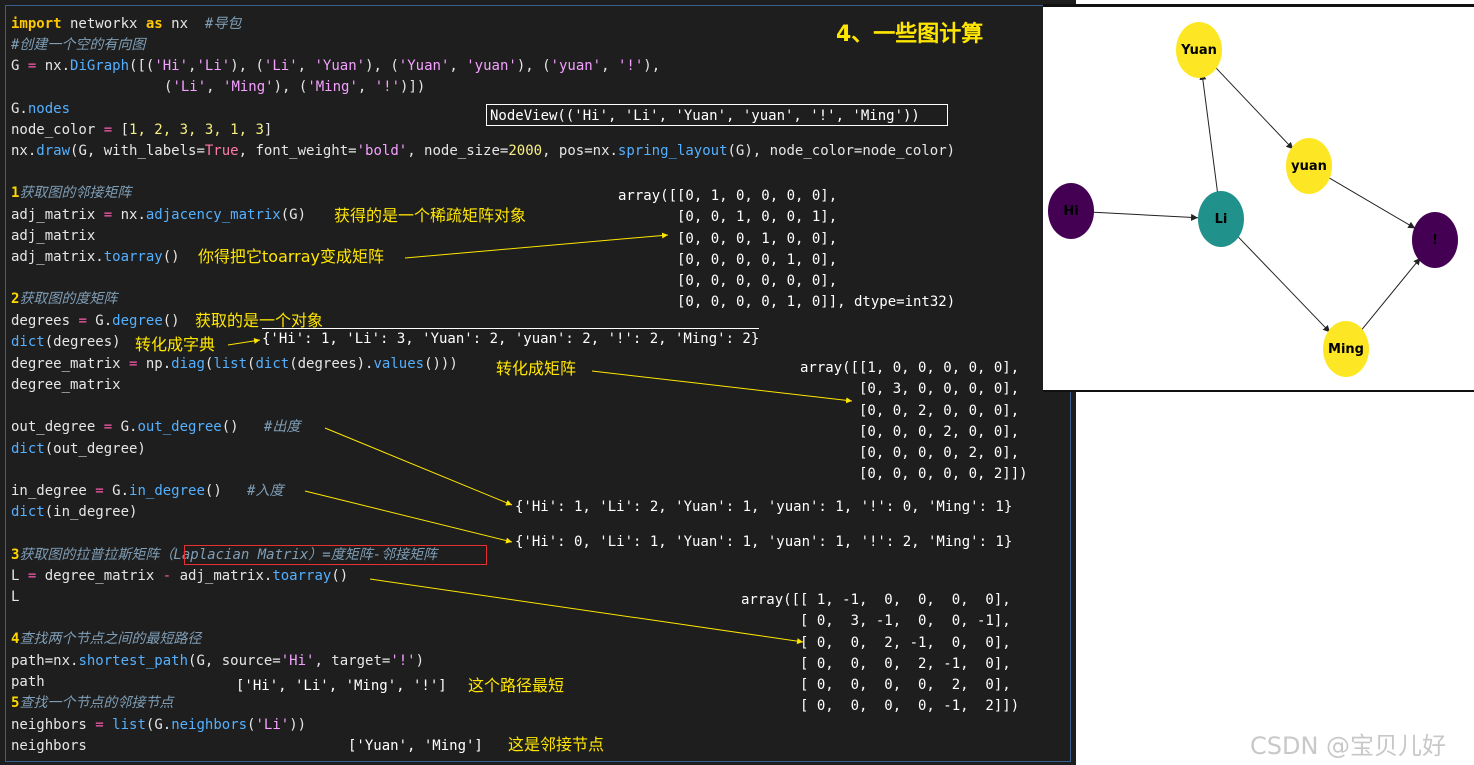 The width and height of the screenshot is (1474, 765). I want to click on code-line-dict-out-degree: dict(out_degree), so click(78, 449).